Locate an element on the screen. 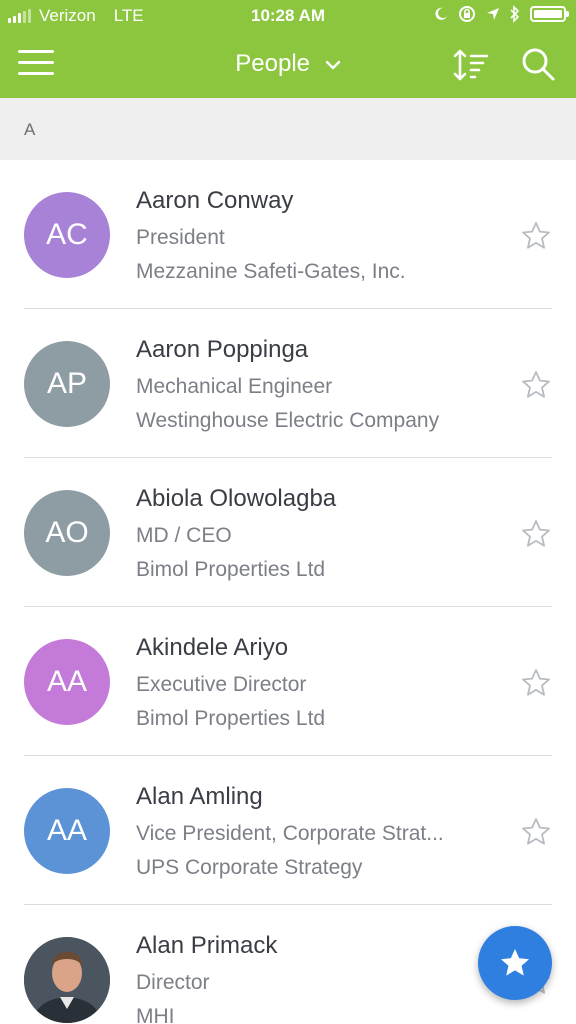  rotation-lock-icon is located at coordinates (467, 14).